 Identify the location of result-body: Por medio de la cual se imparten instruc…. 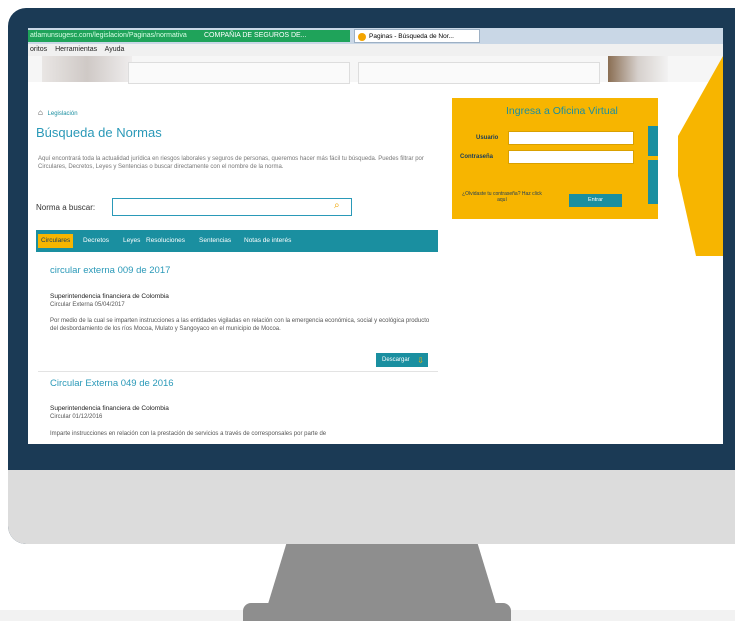
(240, 325).